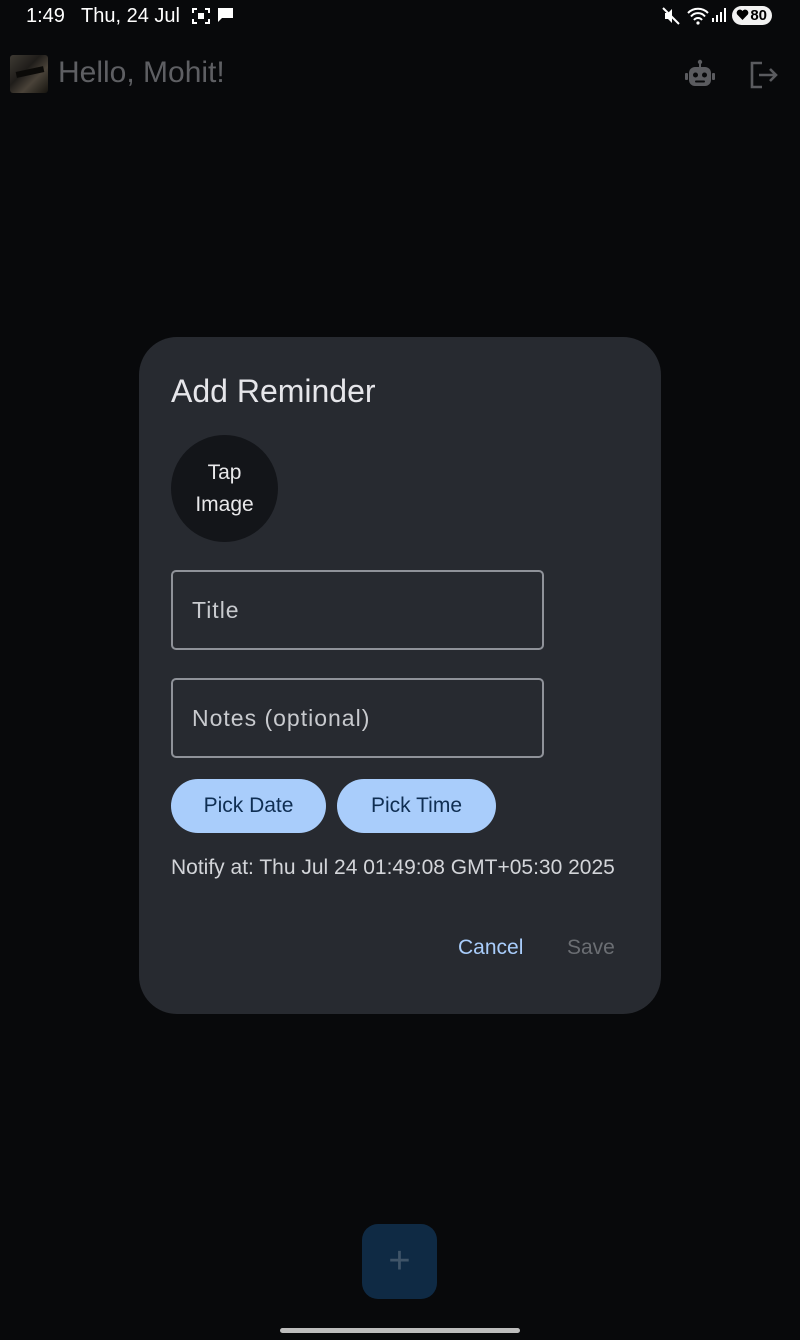 This screenshot has height=1340, width=800. Describe the element at coordinates (671, 18) in the screenshot. I see `mute-icon` at that location.